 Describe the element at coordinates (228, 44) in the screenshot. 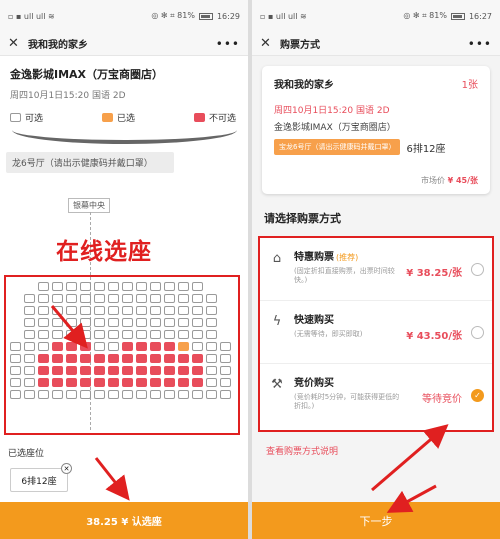

I see `more-icon: •••` at that location.